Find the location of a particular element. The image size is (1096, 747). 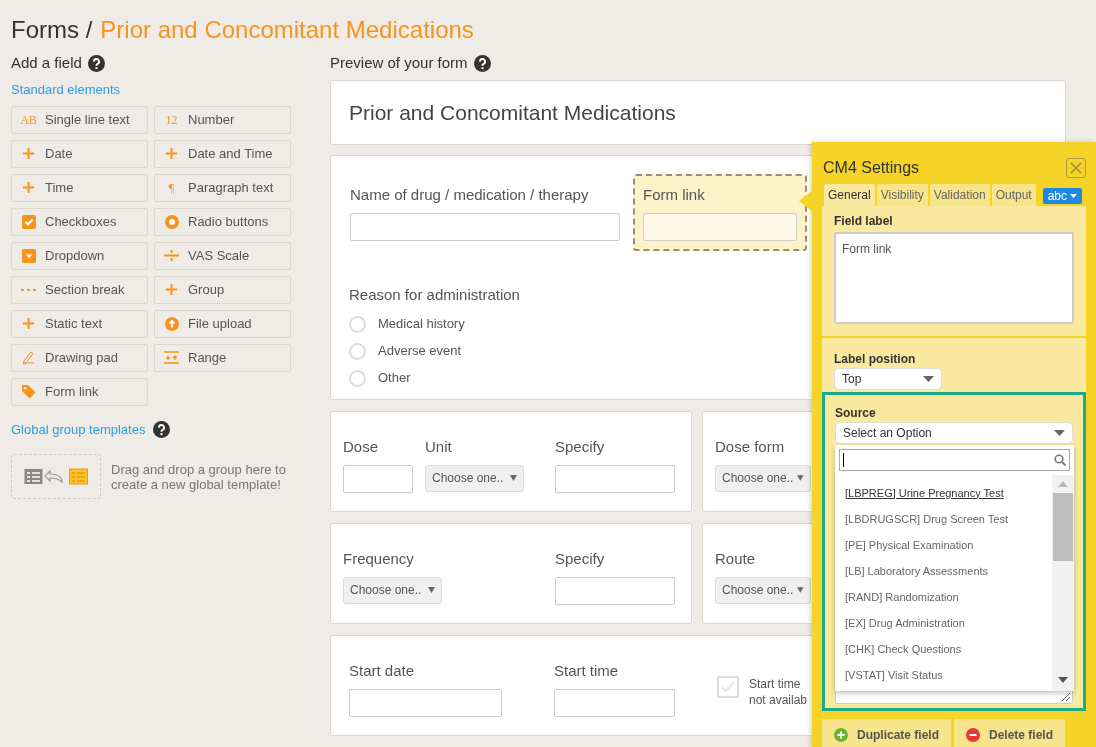

checkbox-label: Start time not availab is located at coordinates (779, 692).